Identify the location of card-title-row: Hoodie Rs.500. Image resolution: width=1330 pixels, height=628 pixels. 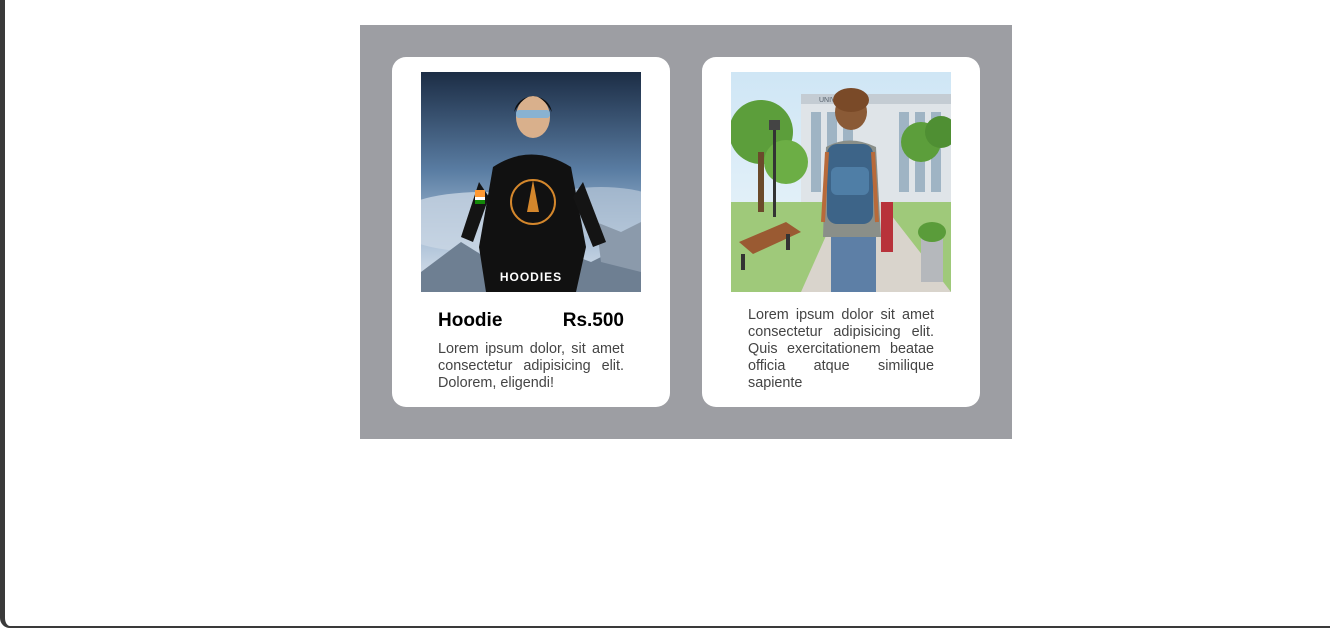
(531, 321).